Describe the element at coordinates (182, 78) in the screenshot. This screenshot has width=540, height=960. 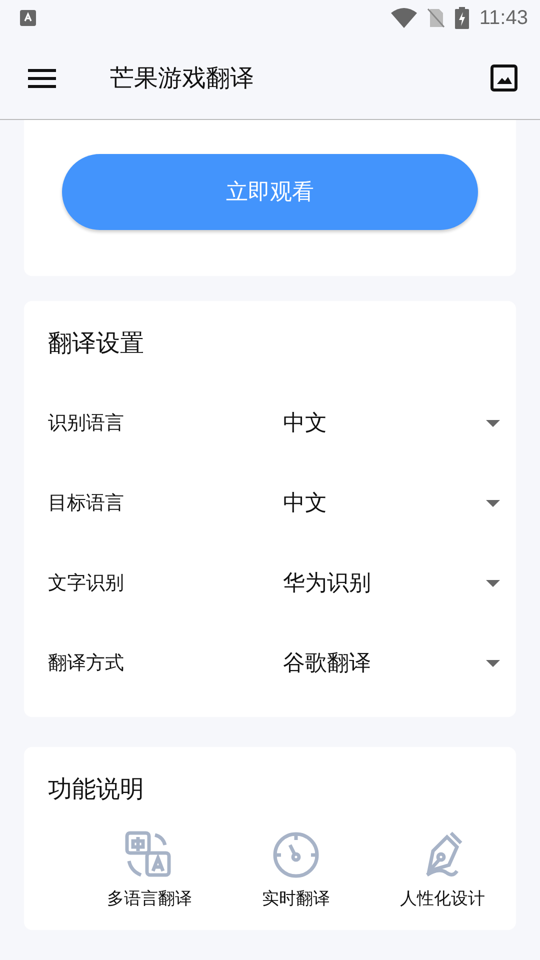
I see `app-title: 芒果游戏翻译` at that location.